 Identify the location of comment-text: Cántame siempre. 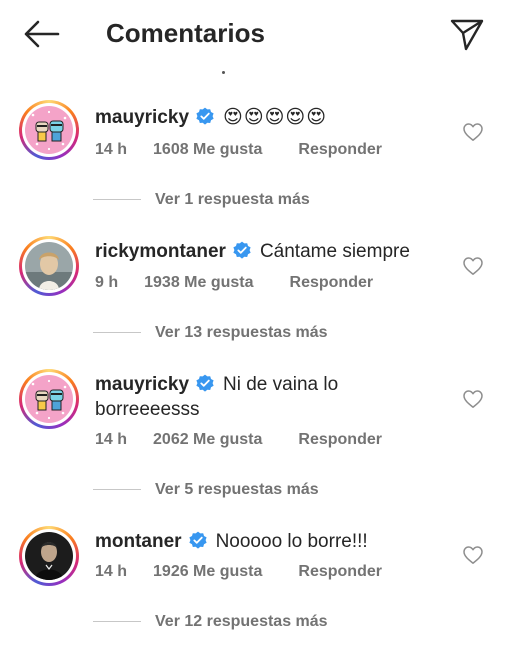
(334, 251).